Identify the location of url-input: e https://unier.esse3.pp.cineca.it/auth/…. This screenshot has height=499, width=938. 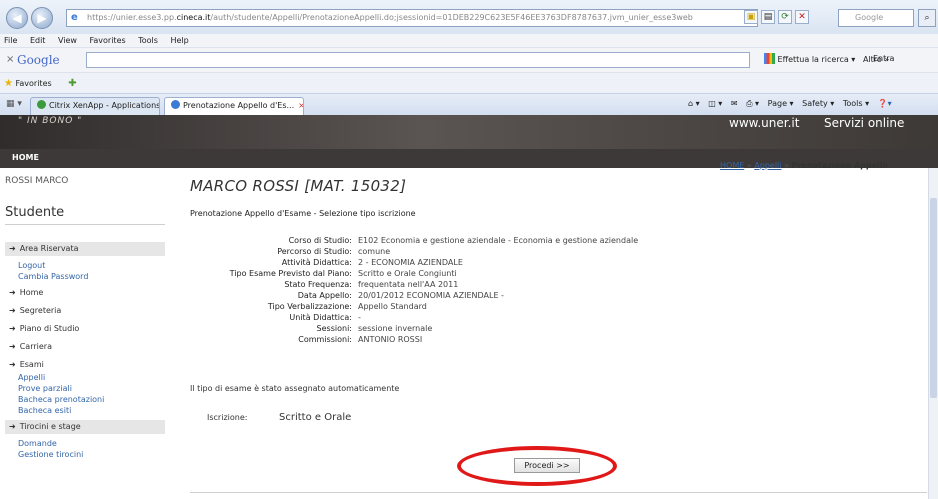
(412, 18).